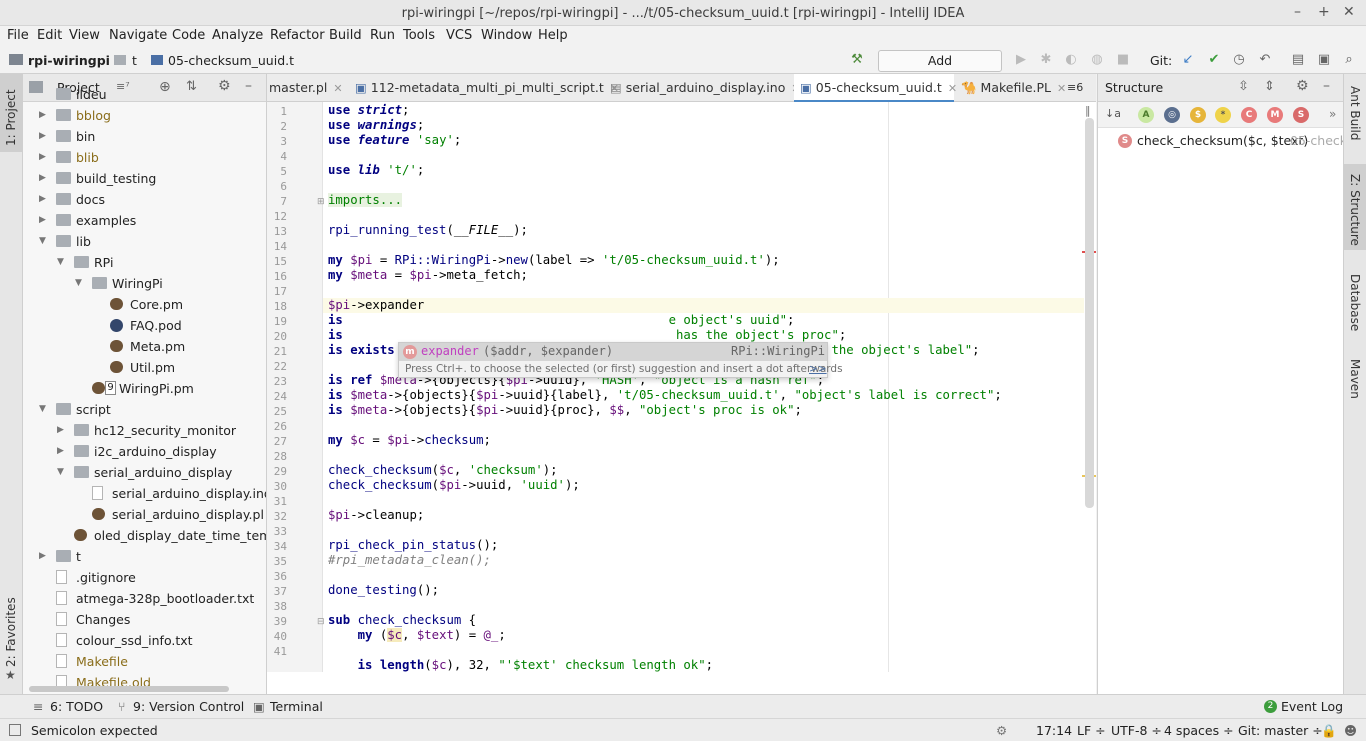 The width and height of the screenshot is (1366, 741). What do you see at coordinates (144, 493) in the screenshot?
I see `tree-item: serial_arduino_display.ino` at bounding box center [144, 493].